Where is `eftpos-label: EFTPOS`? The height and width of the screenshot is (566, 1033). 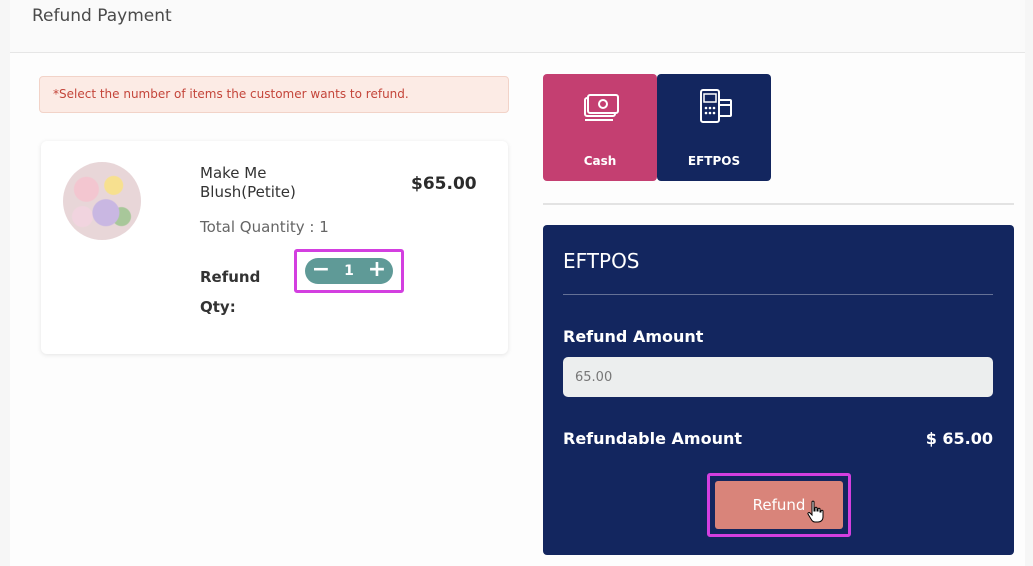
eftpos-label: EFTPOS is located at coordinates (714, 161).